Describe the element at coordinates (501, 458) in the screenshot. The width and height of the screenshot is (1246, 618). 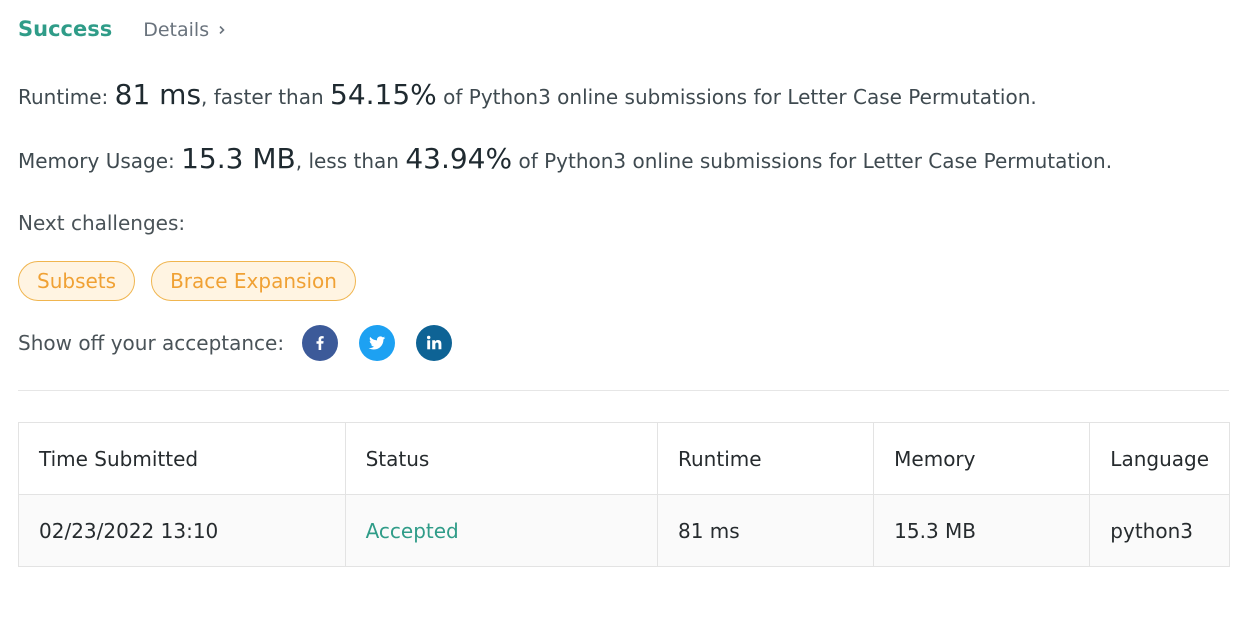
I see `column-header-status: Status` at that location.